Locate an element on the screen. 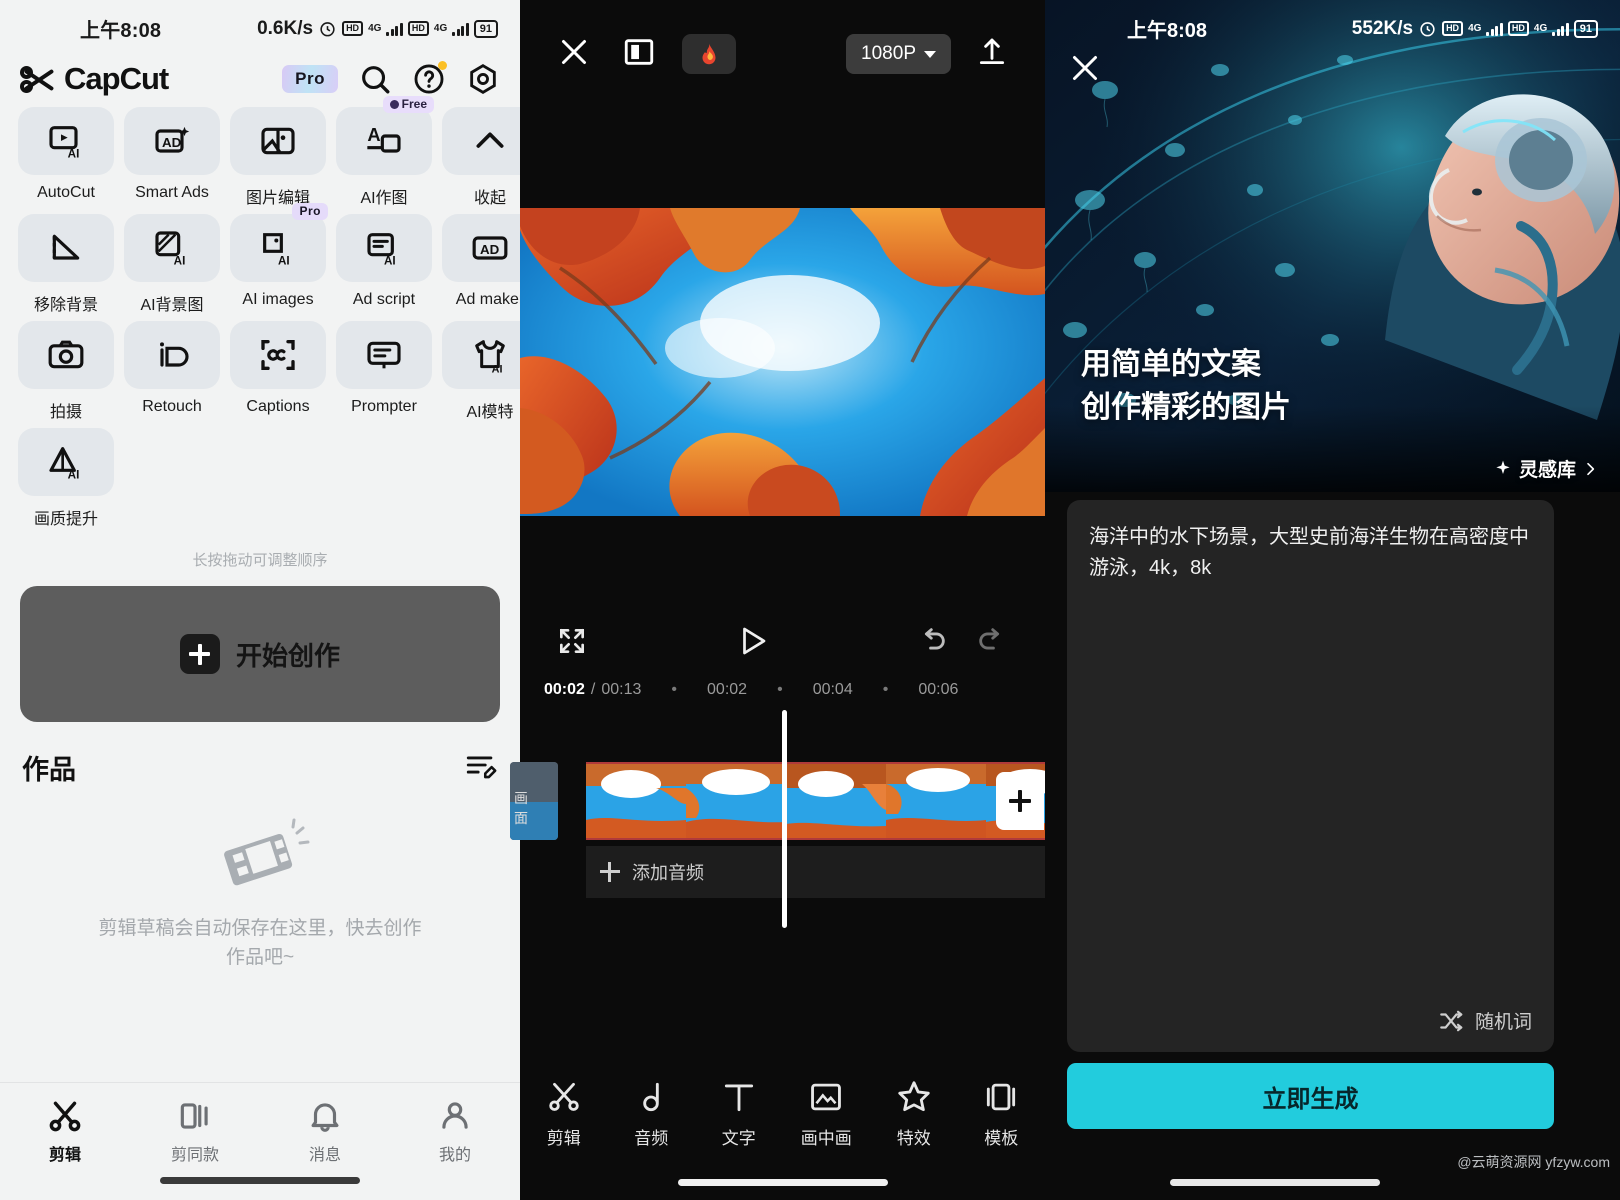 The image size is (1620, 1200). tool-autocut: AI AutoCut is located at coordinates (66, 157).